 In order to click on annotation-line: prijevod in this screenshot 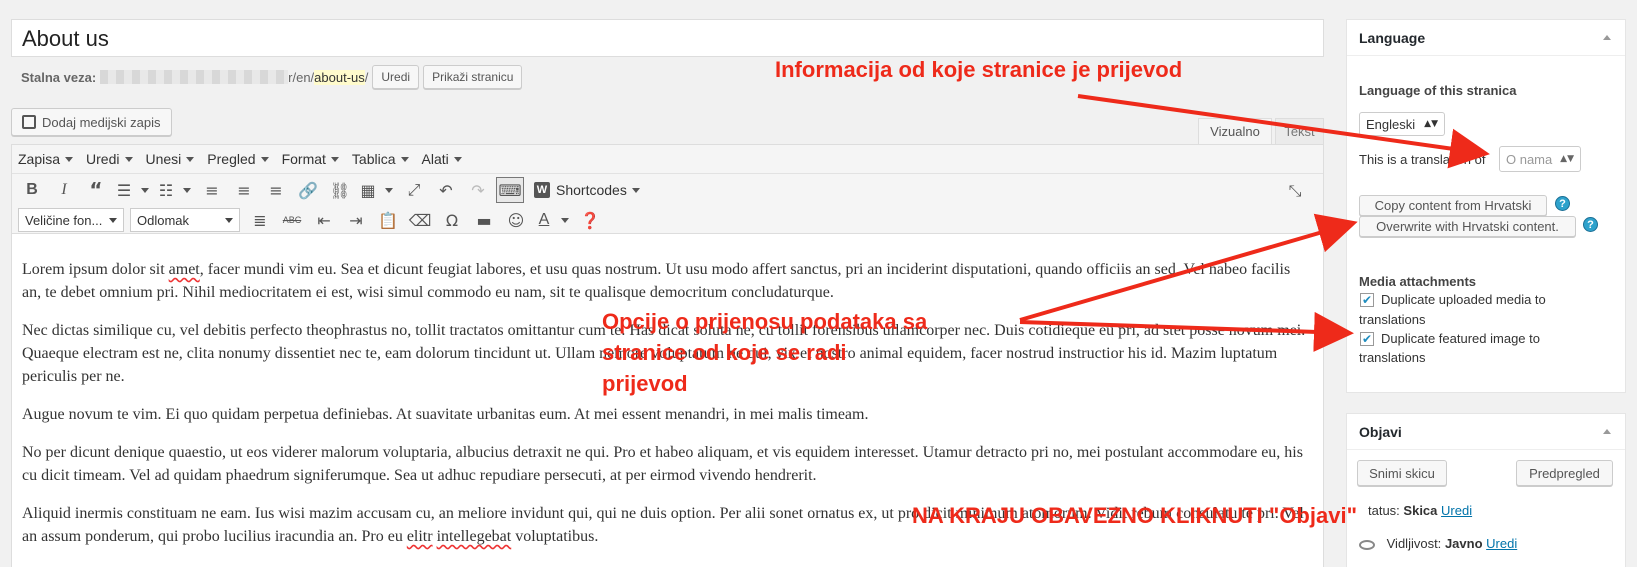, I will do `click(645, 383)`.